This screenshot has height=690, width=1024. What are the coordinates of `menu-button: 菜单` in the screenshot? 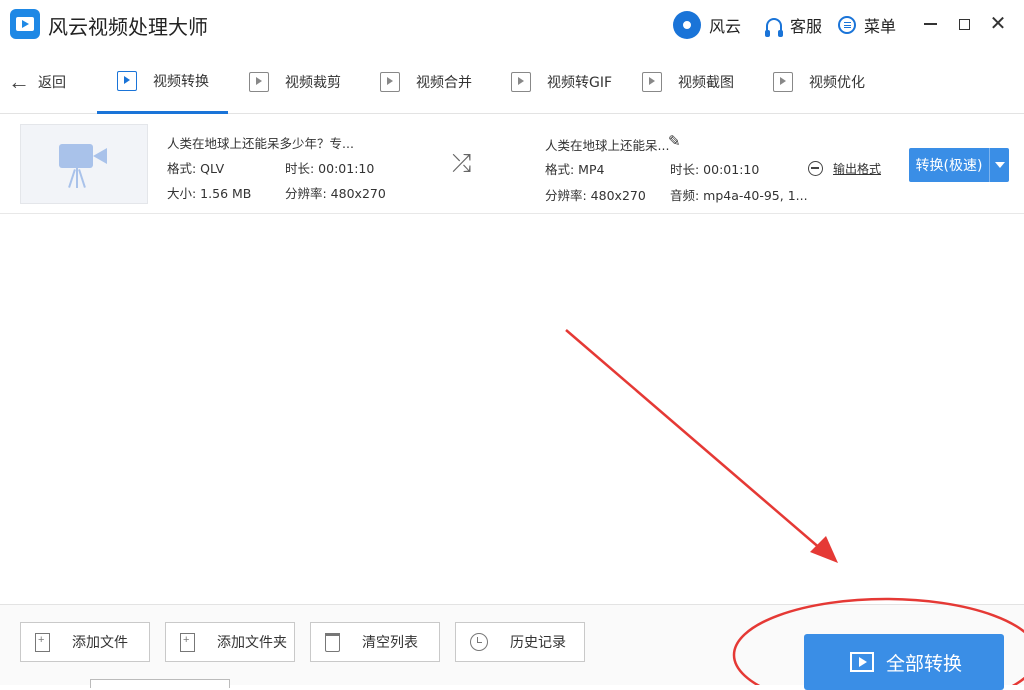 It's located at (867, 25).